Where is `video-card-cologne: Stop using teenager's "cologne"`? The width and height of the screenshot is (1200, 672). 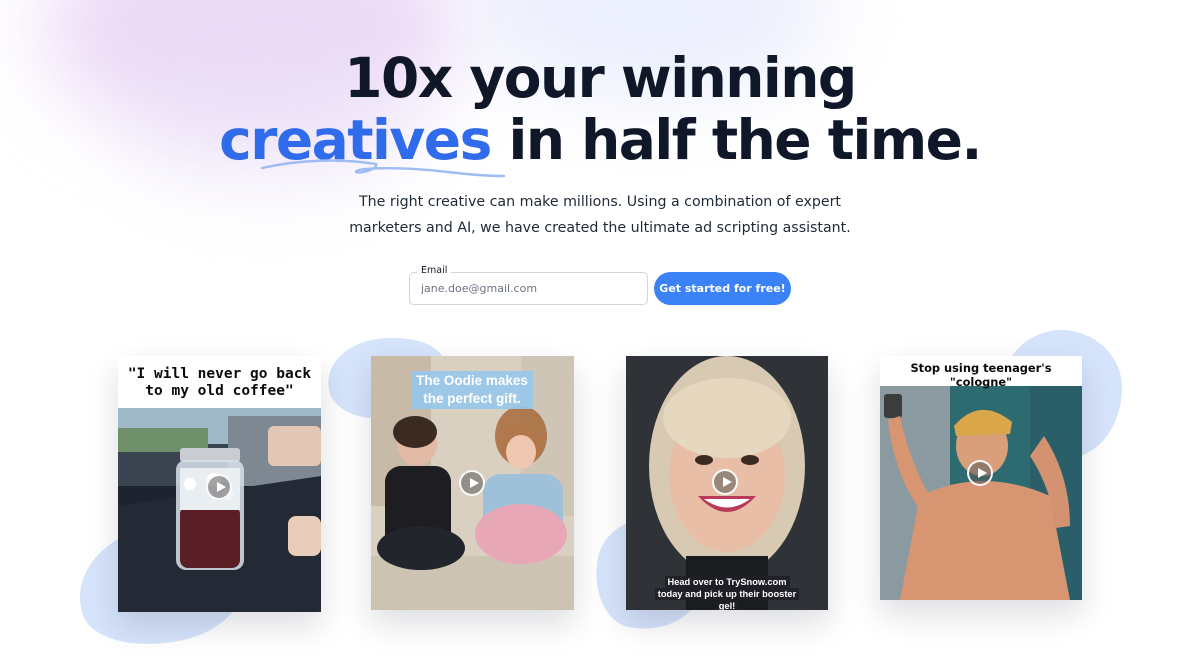
video-card-cologne: Stop using teenager's "cologne" is located at coordinates (981, 478).